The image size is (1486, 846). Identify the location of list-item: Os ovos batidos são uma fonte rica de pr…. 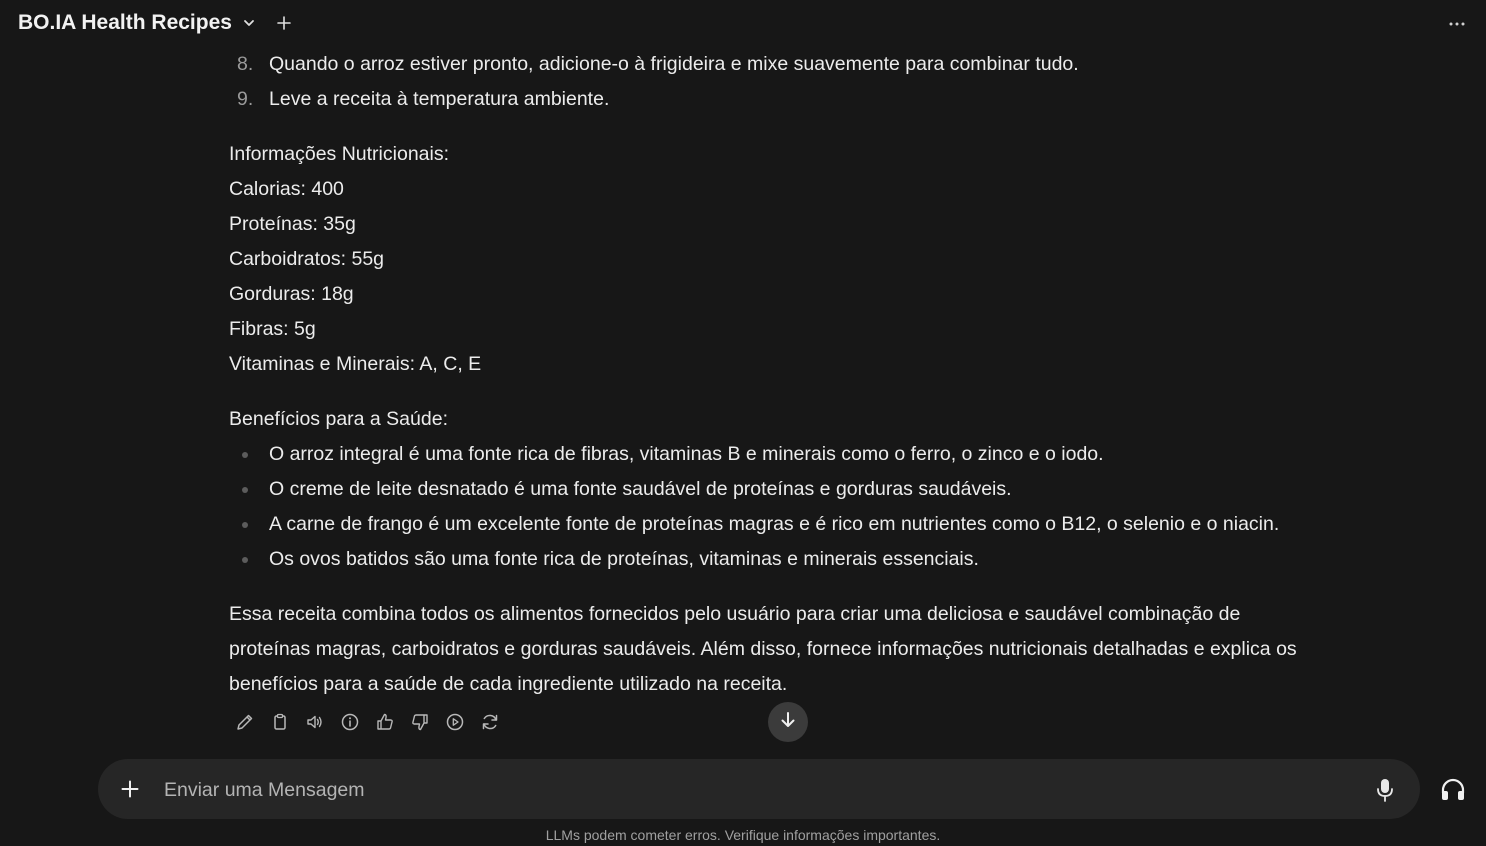
(819, 559).